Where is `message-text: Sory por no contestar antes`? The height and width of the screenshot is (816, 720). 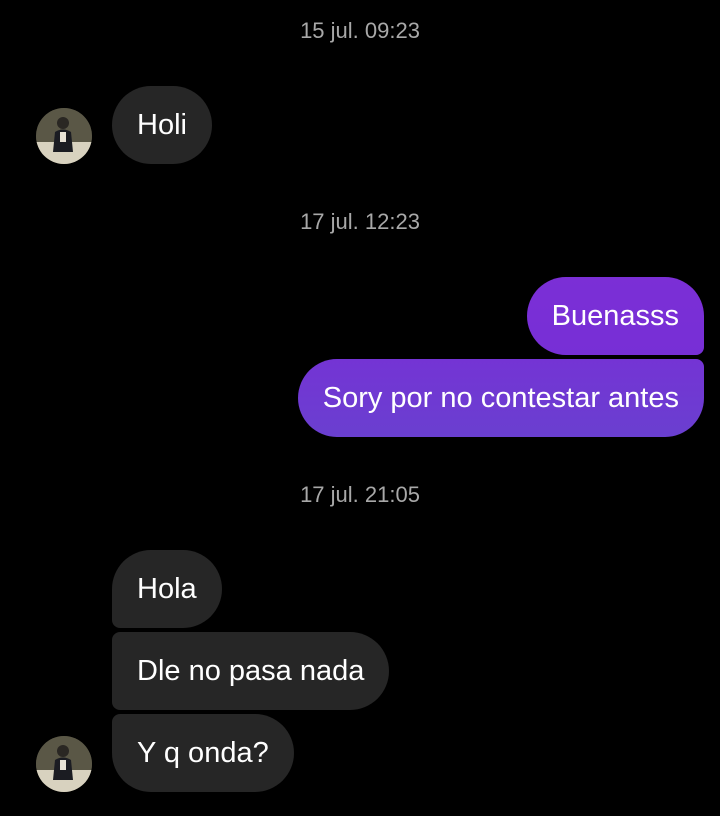 message-text: Sory por no contestar antes is located at coordinates (500, 397).